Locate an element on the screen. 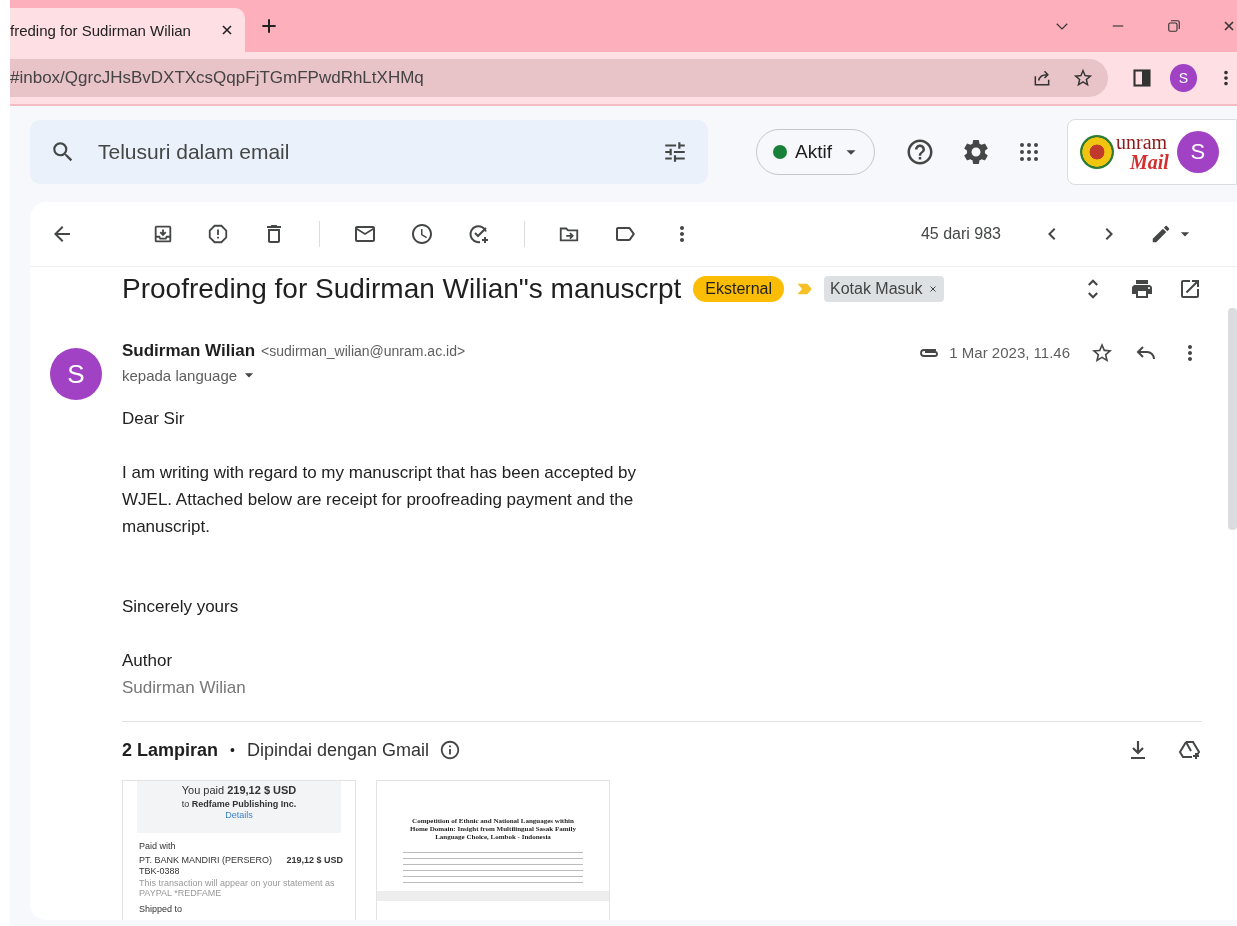 Image resolution: width=1237 pixels, height=926 pixels. print-icon is located at coordinates (1142, 289).